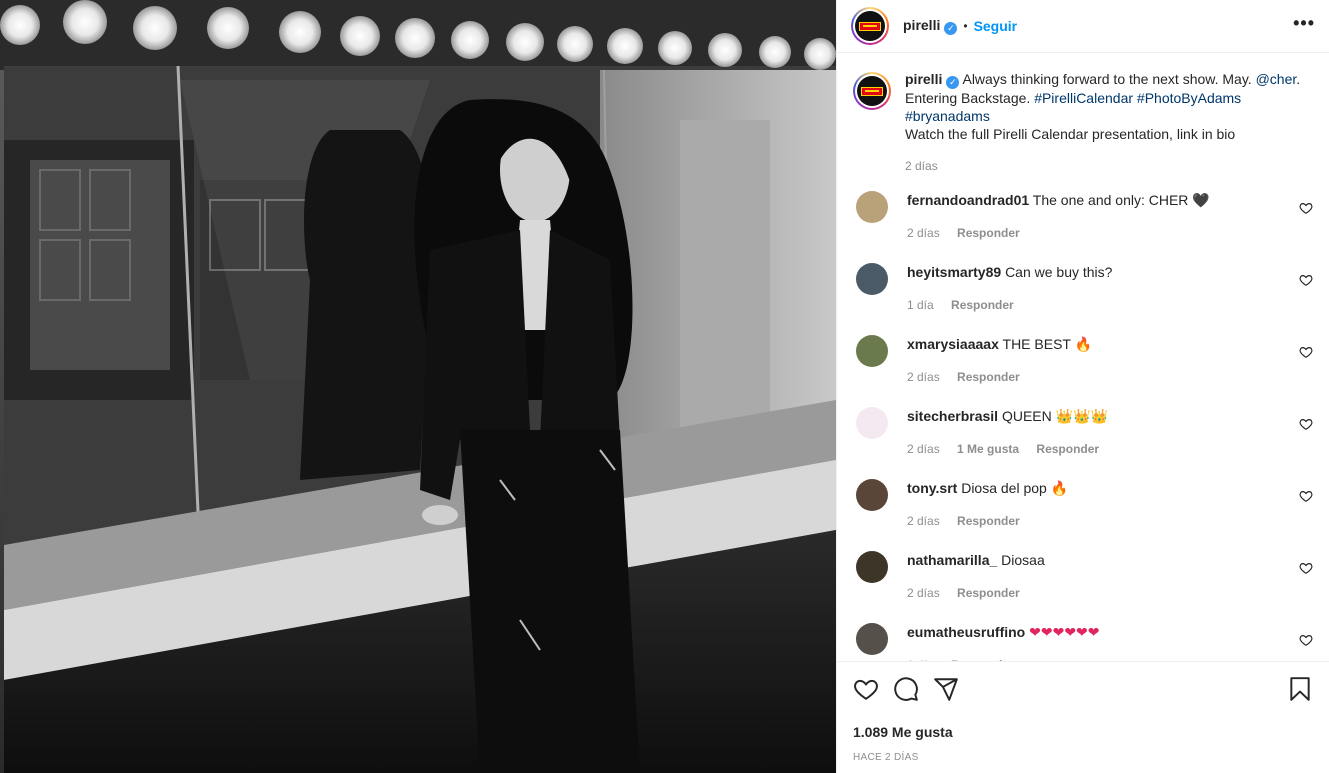 The image size is (1329, 773). Describe the element at coordinates (1110, 305) in the screenshot. I see `comment-meta: 1 día Responder` at that location.